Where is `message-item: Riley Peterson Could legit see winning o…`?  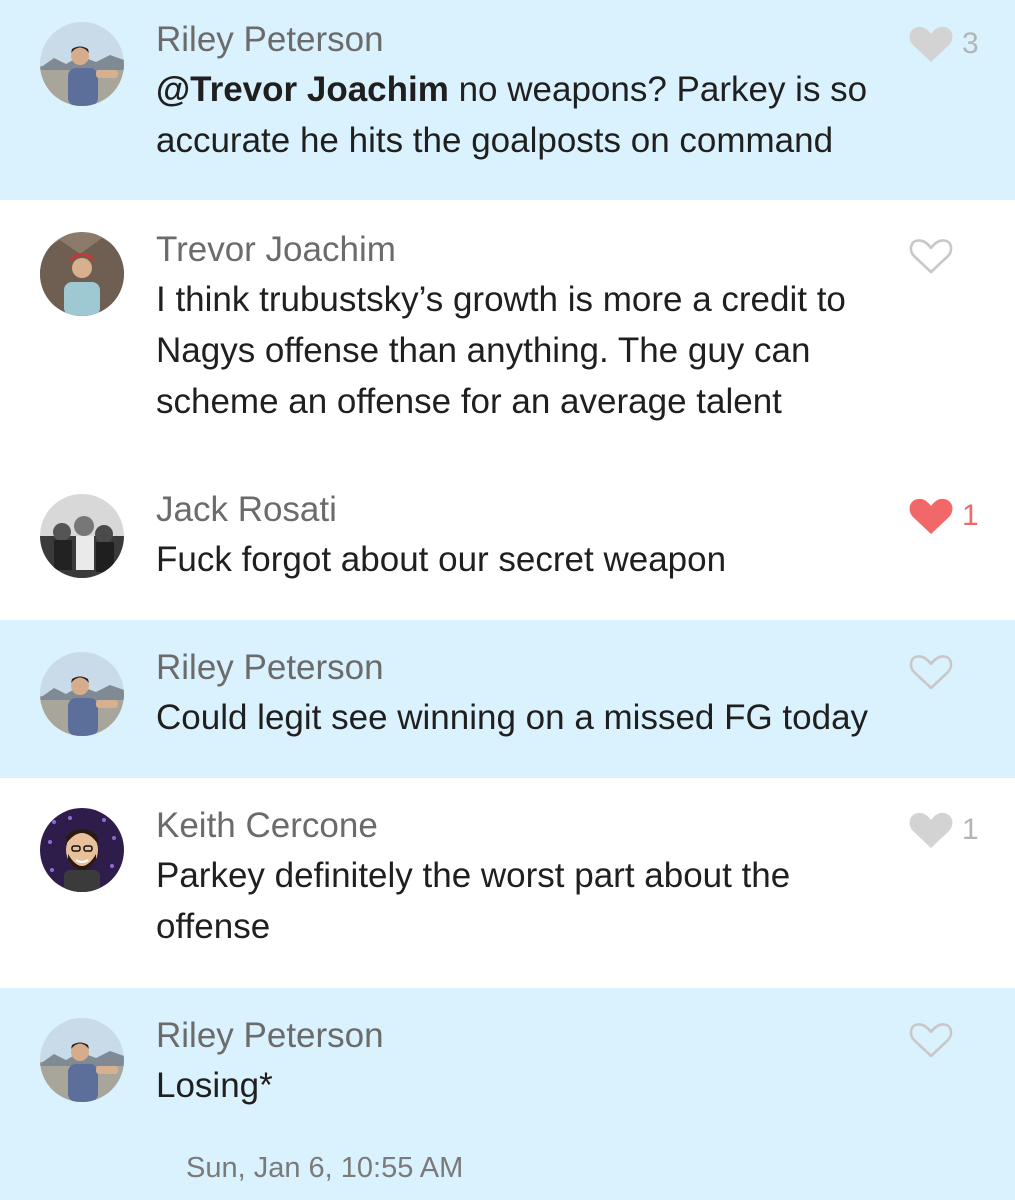 message-item: Riley Peterson Could legit see winning o… is located at coordinates (507, 699).